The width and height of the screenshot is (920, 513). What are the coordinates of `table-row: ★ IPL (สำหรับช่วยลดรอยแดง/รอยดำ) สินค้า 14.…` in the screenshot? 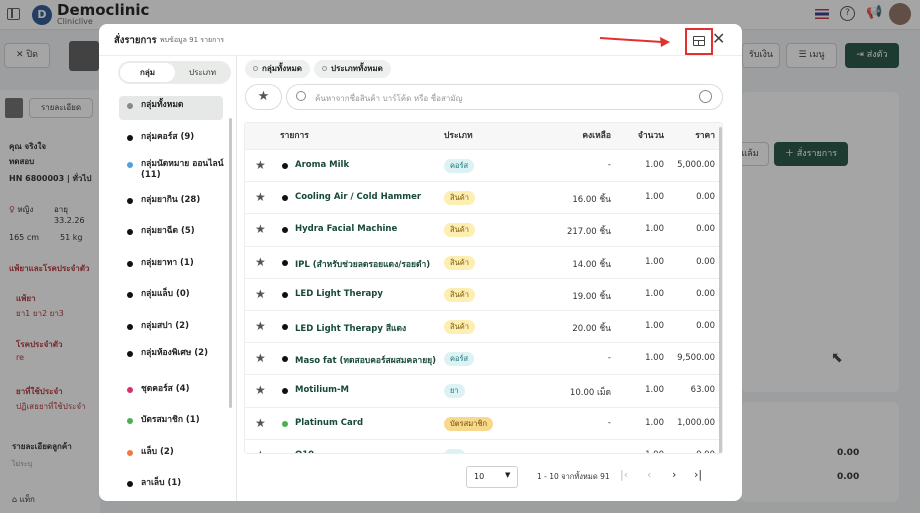 It's located at (483, 261).